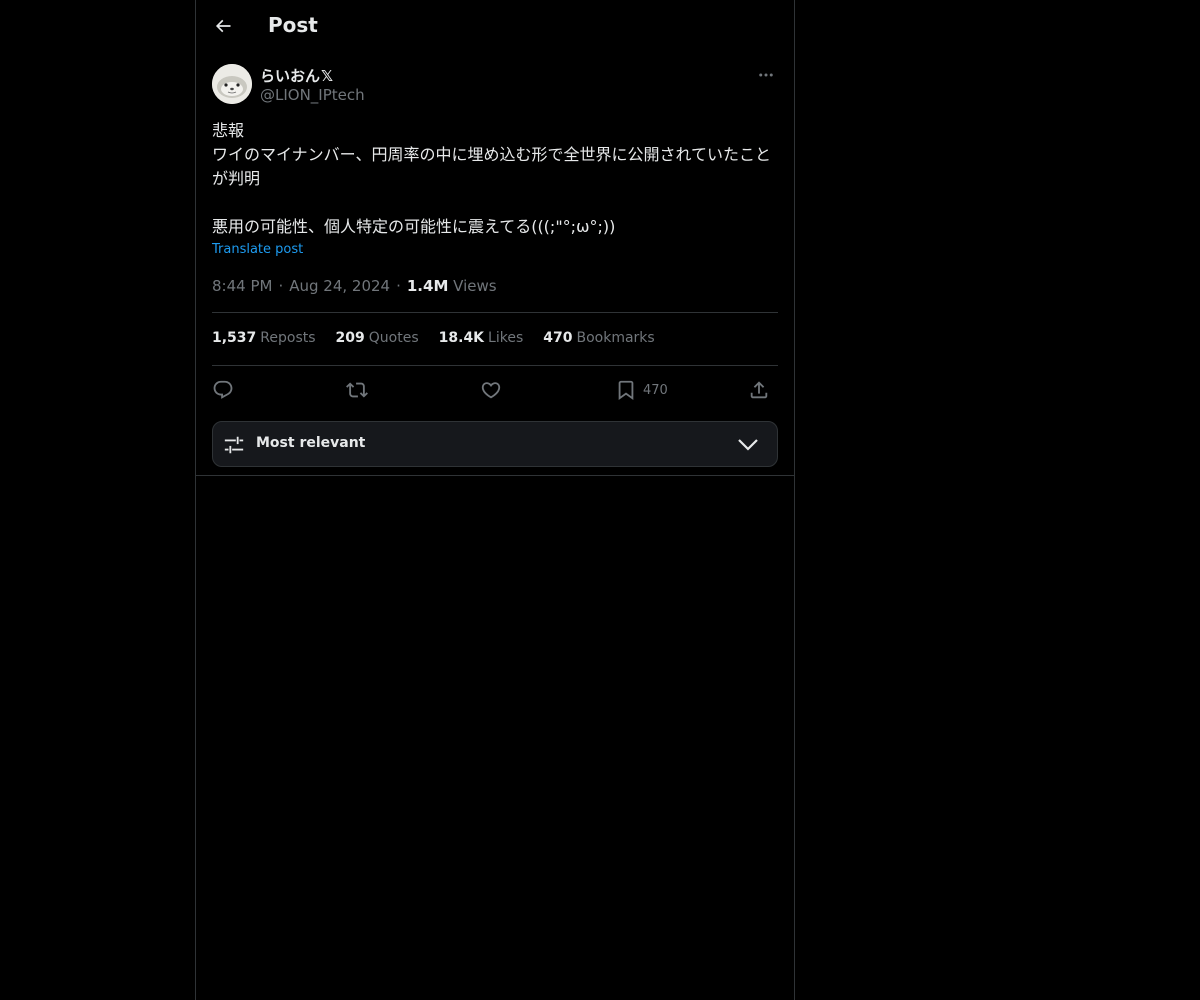 This screenshot has width=1200, height=1000. Describe the element at coordinates (393, 338) in the screenshot. I see `quotes-label: Quotes` at that location.